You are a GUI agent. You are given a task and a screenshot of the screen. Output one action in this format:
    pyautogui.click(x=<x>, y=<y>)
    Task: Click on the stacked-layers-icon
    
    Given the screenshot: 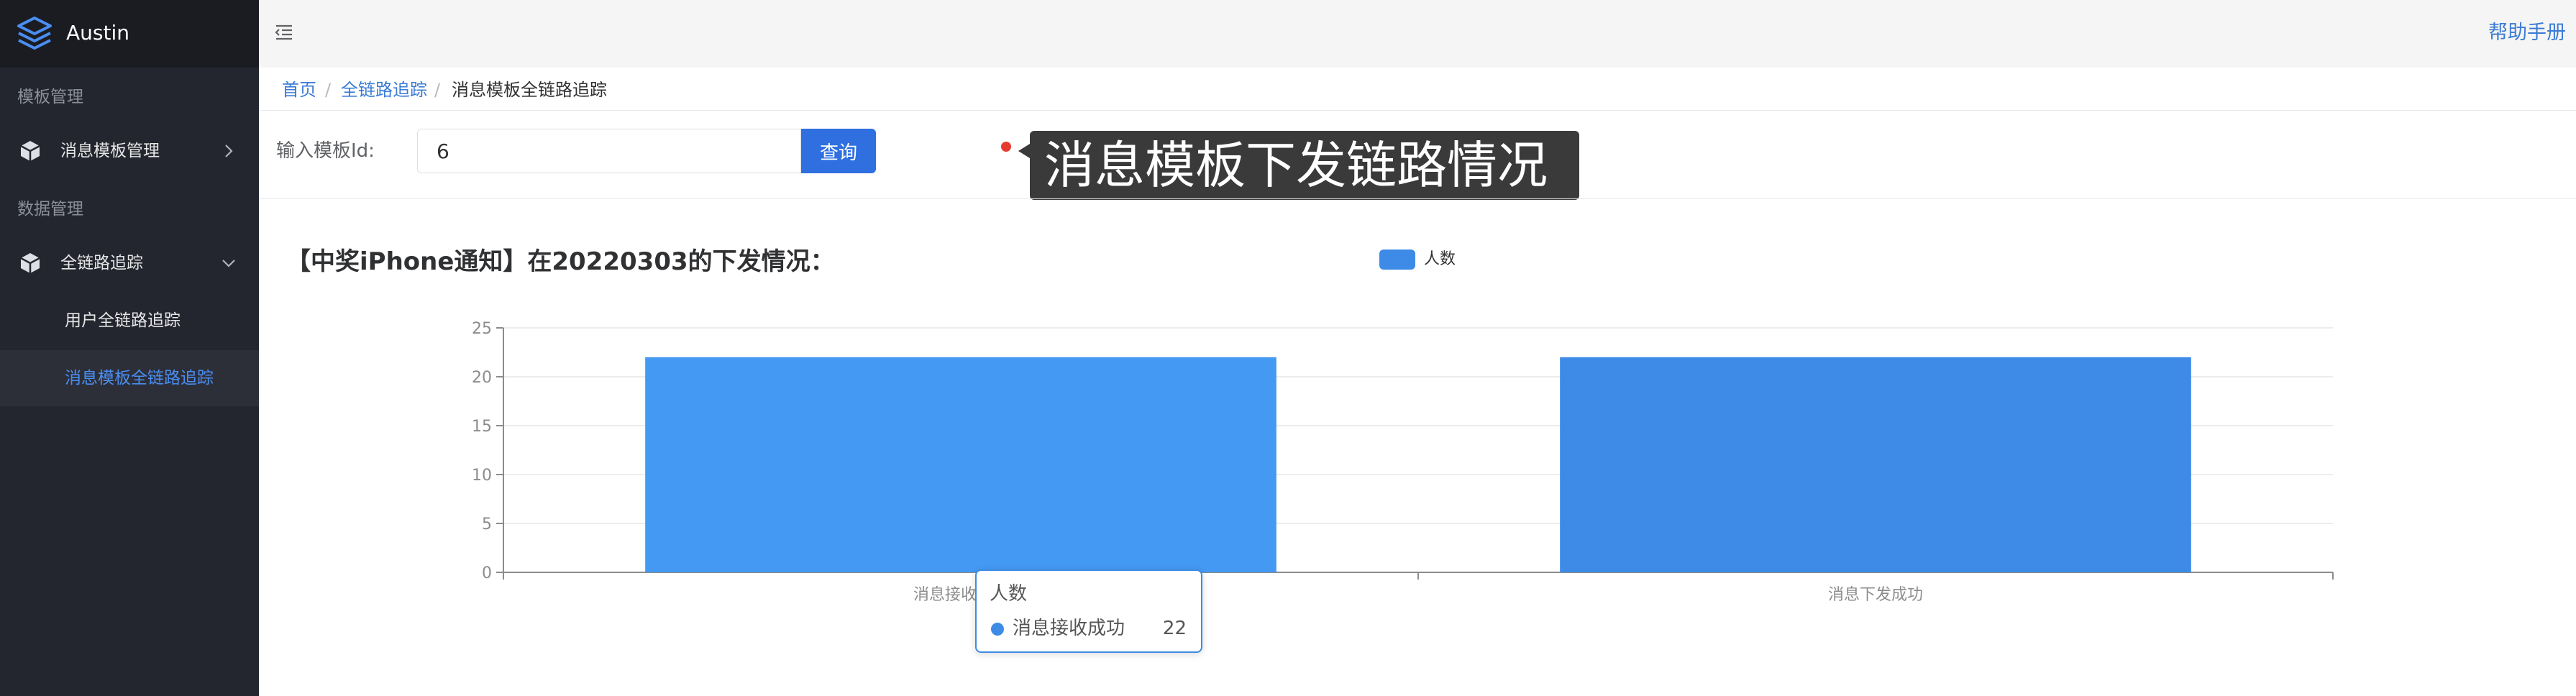 What is the action you would take?
    pyautogui.click(x=34, y=33)
    